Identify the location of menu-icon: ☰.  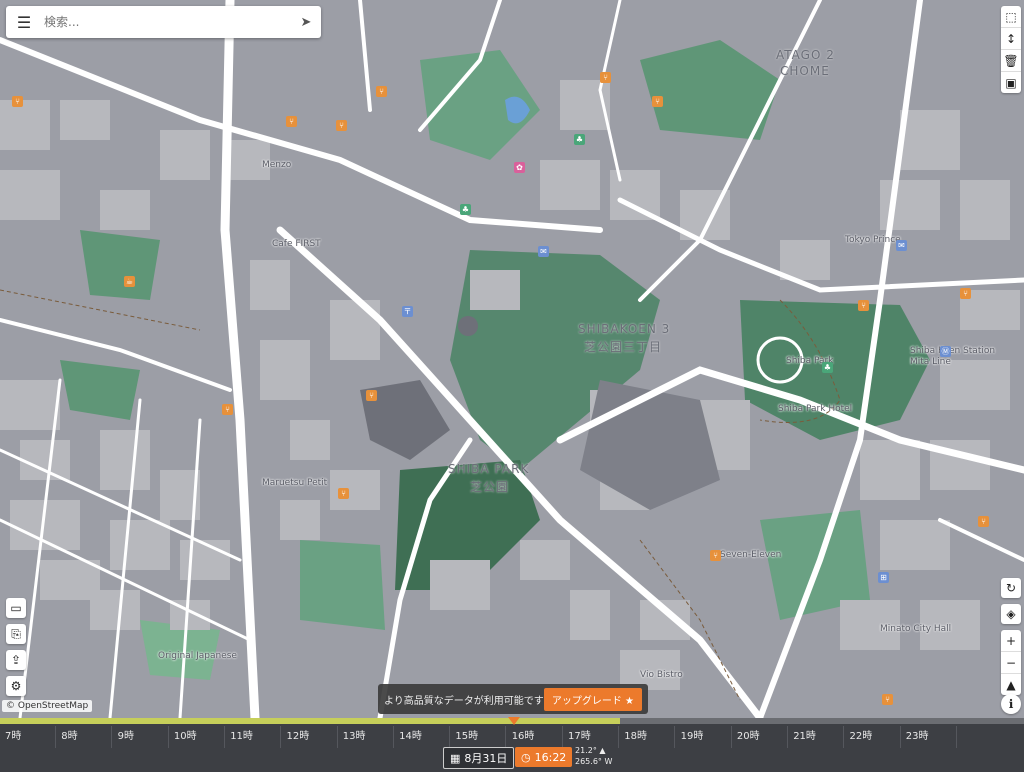
(24, 22).